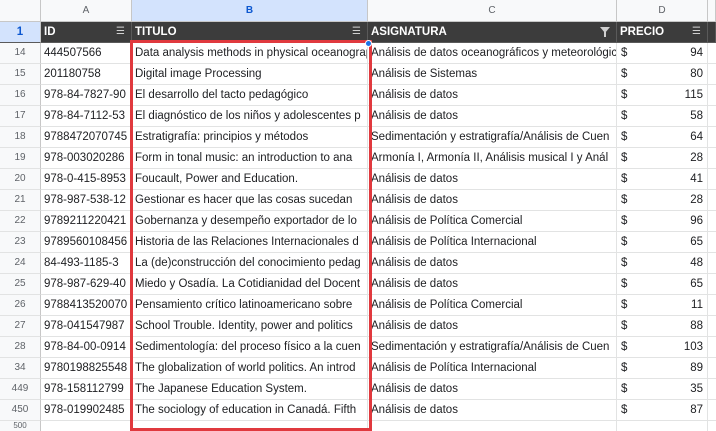 The width and height of the screenshot is (716, 431). Describe the element at coordinates (662, 95) in the screenshot. I see `cell-precio: $115` at that location.